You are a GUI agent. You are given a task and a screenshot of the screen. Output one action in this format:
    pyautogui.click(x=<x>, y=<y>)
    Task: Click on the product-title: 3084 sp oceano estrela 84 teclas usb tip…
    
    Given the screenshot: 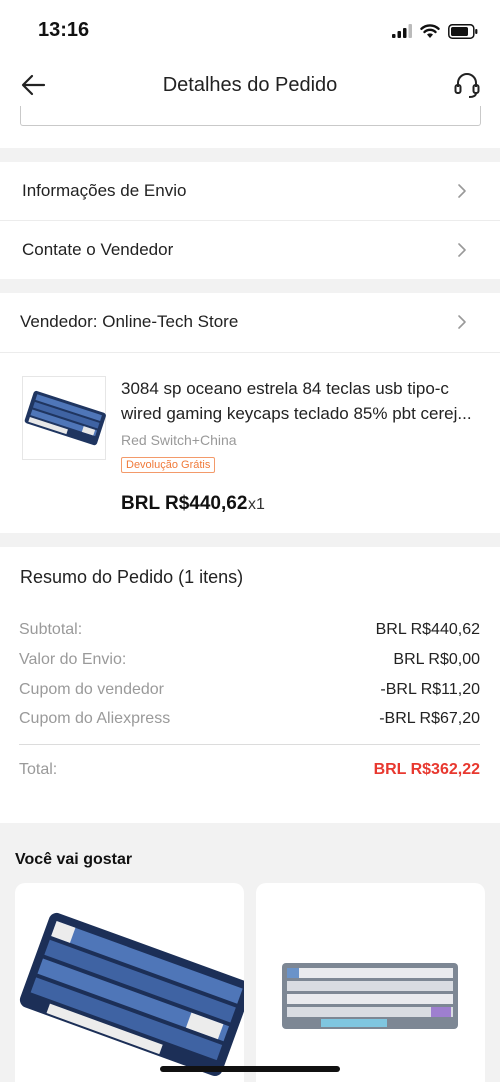 What is the action you would take?
    pyautogui.click(x=301, y=401)
    